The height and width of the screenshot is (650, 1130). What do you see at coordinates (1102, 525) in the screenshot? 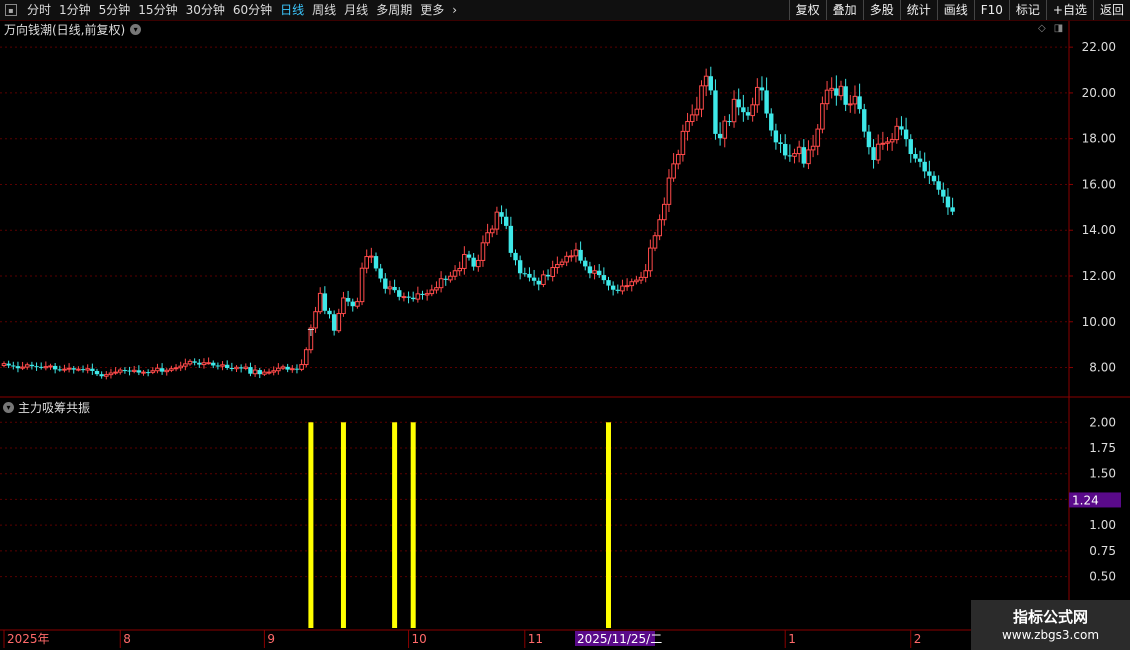
I see `signal-tick-label: 1.00` at bounding box center [1102, 525].